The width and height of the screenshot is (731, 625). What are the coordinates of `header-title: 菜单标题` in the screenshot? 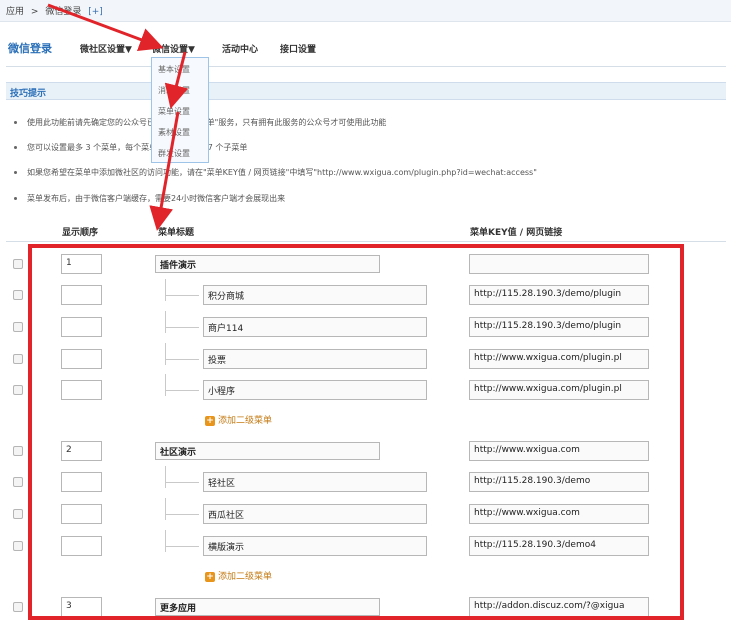 It's located at (176, 233).